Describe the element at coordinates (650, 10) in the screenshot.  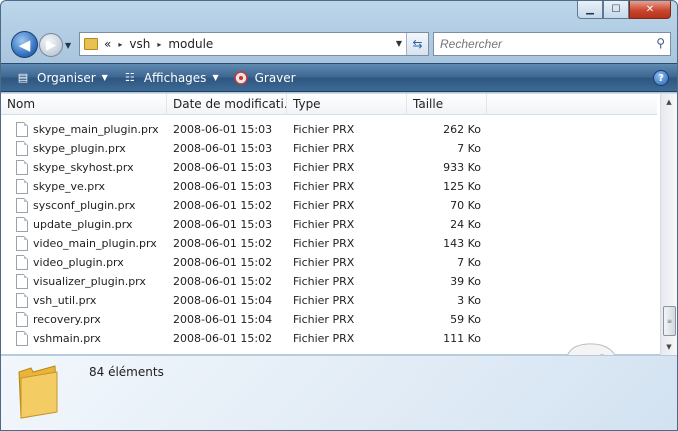
I see `close-button: ✕` at that location.